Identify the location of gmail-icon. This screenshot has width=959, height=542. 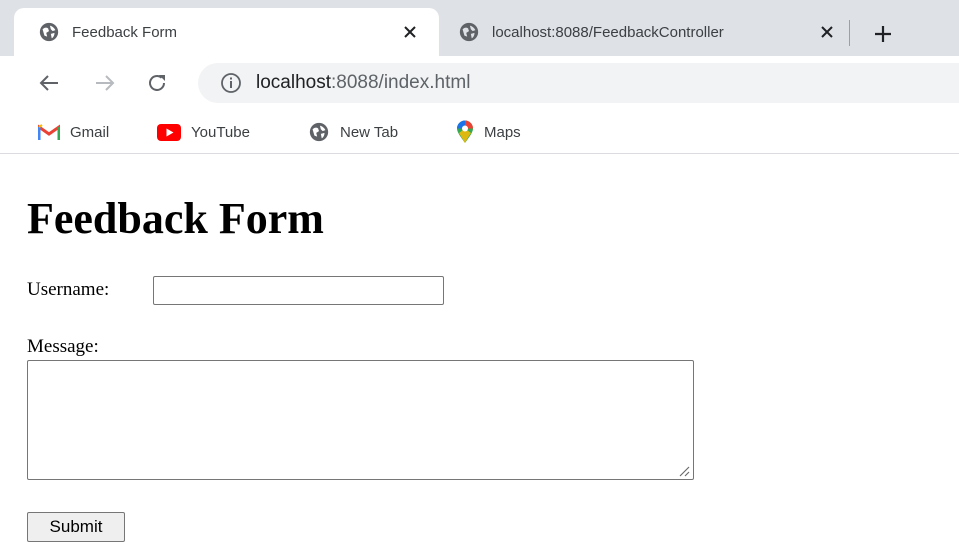
(49, 131).